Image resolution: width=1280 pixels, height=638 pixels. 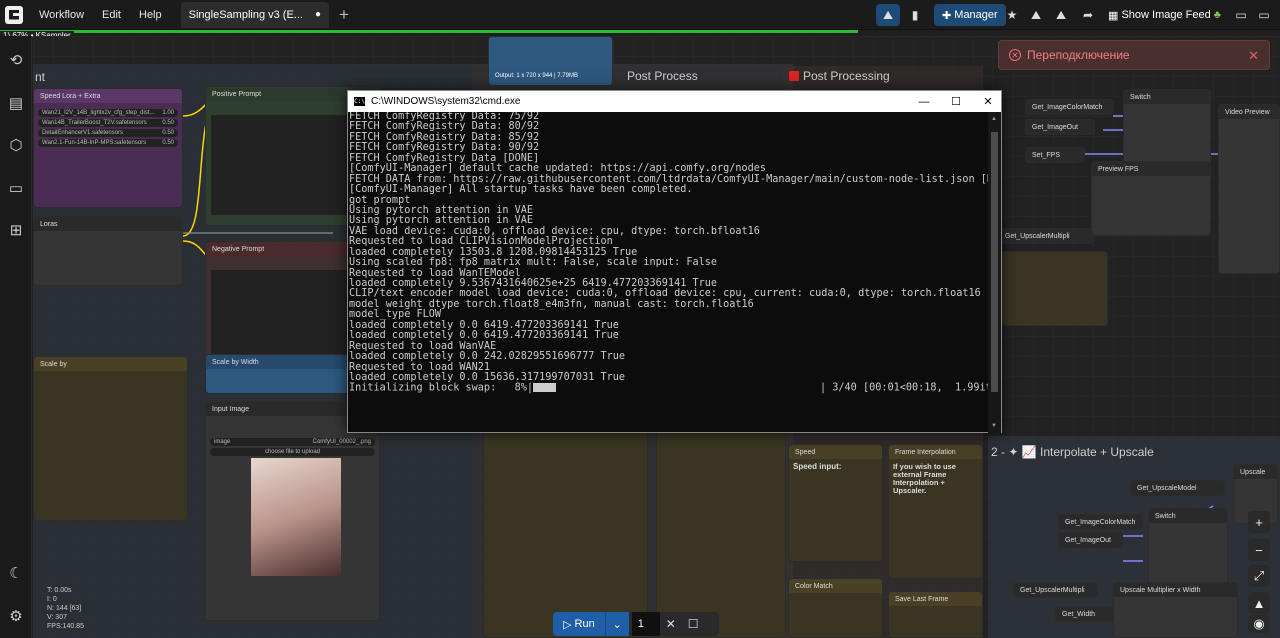 What do you see at coordinates (1253, 56) in the screenshot?
I see `close-icon: ✕` at bounding box center [1253, 56].